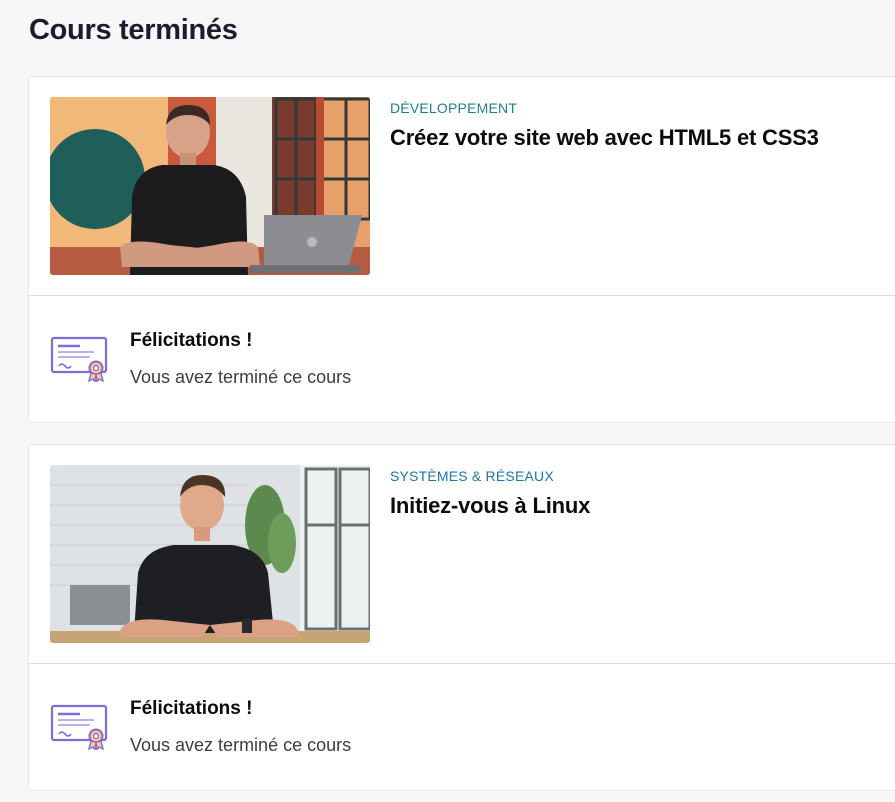  I want to click on course-title-link: Initiez-vous à Linux, so click(490, 506).